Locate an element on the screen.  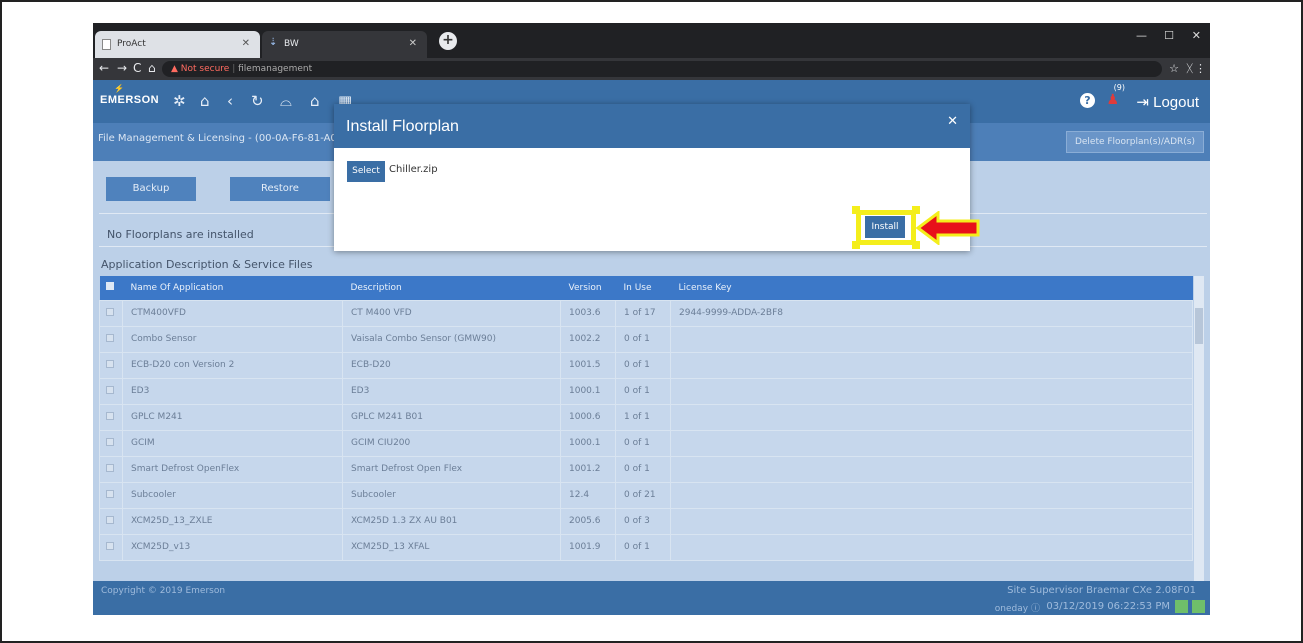
star-icon: ☆ is located at coordinates (1174, 68).